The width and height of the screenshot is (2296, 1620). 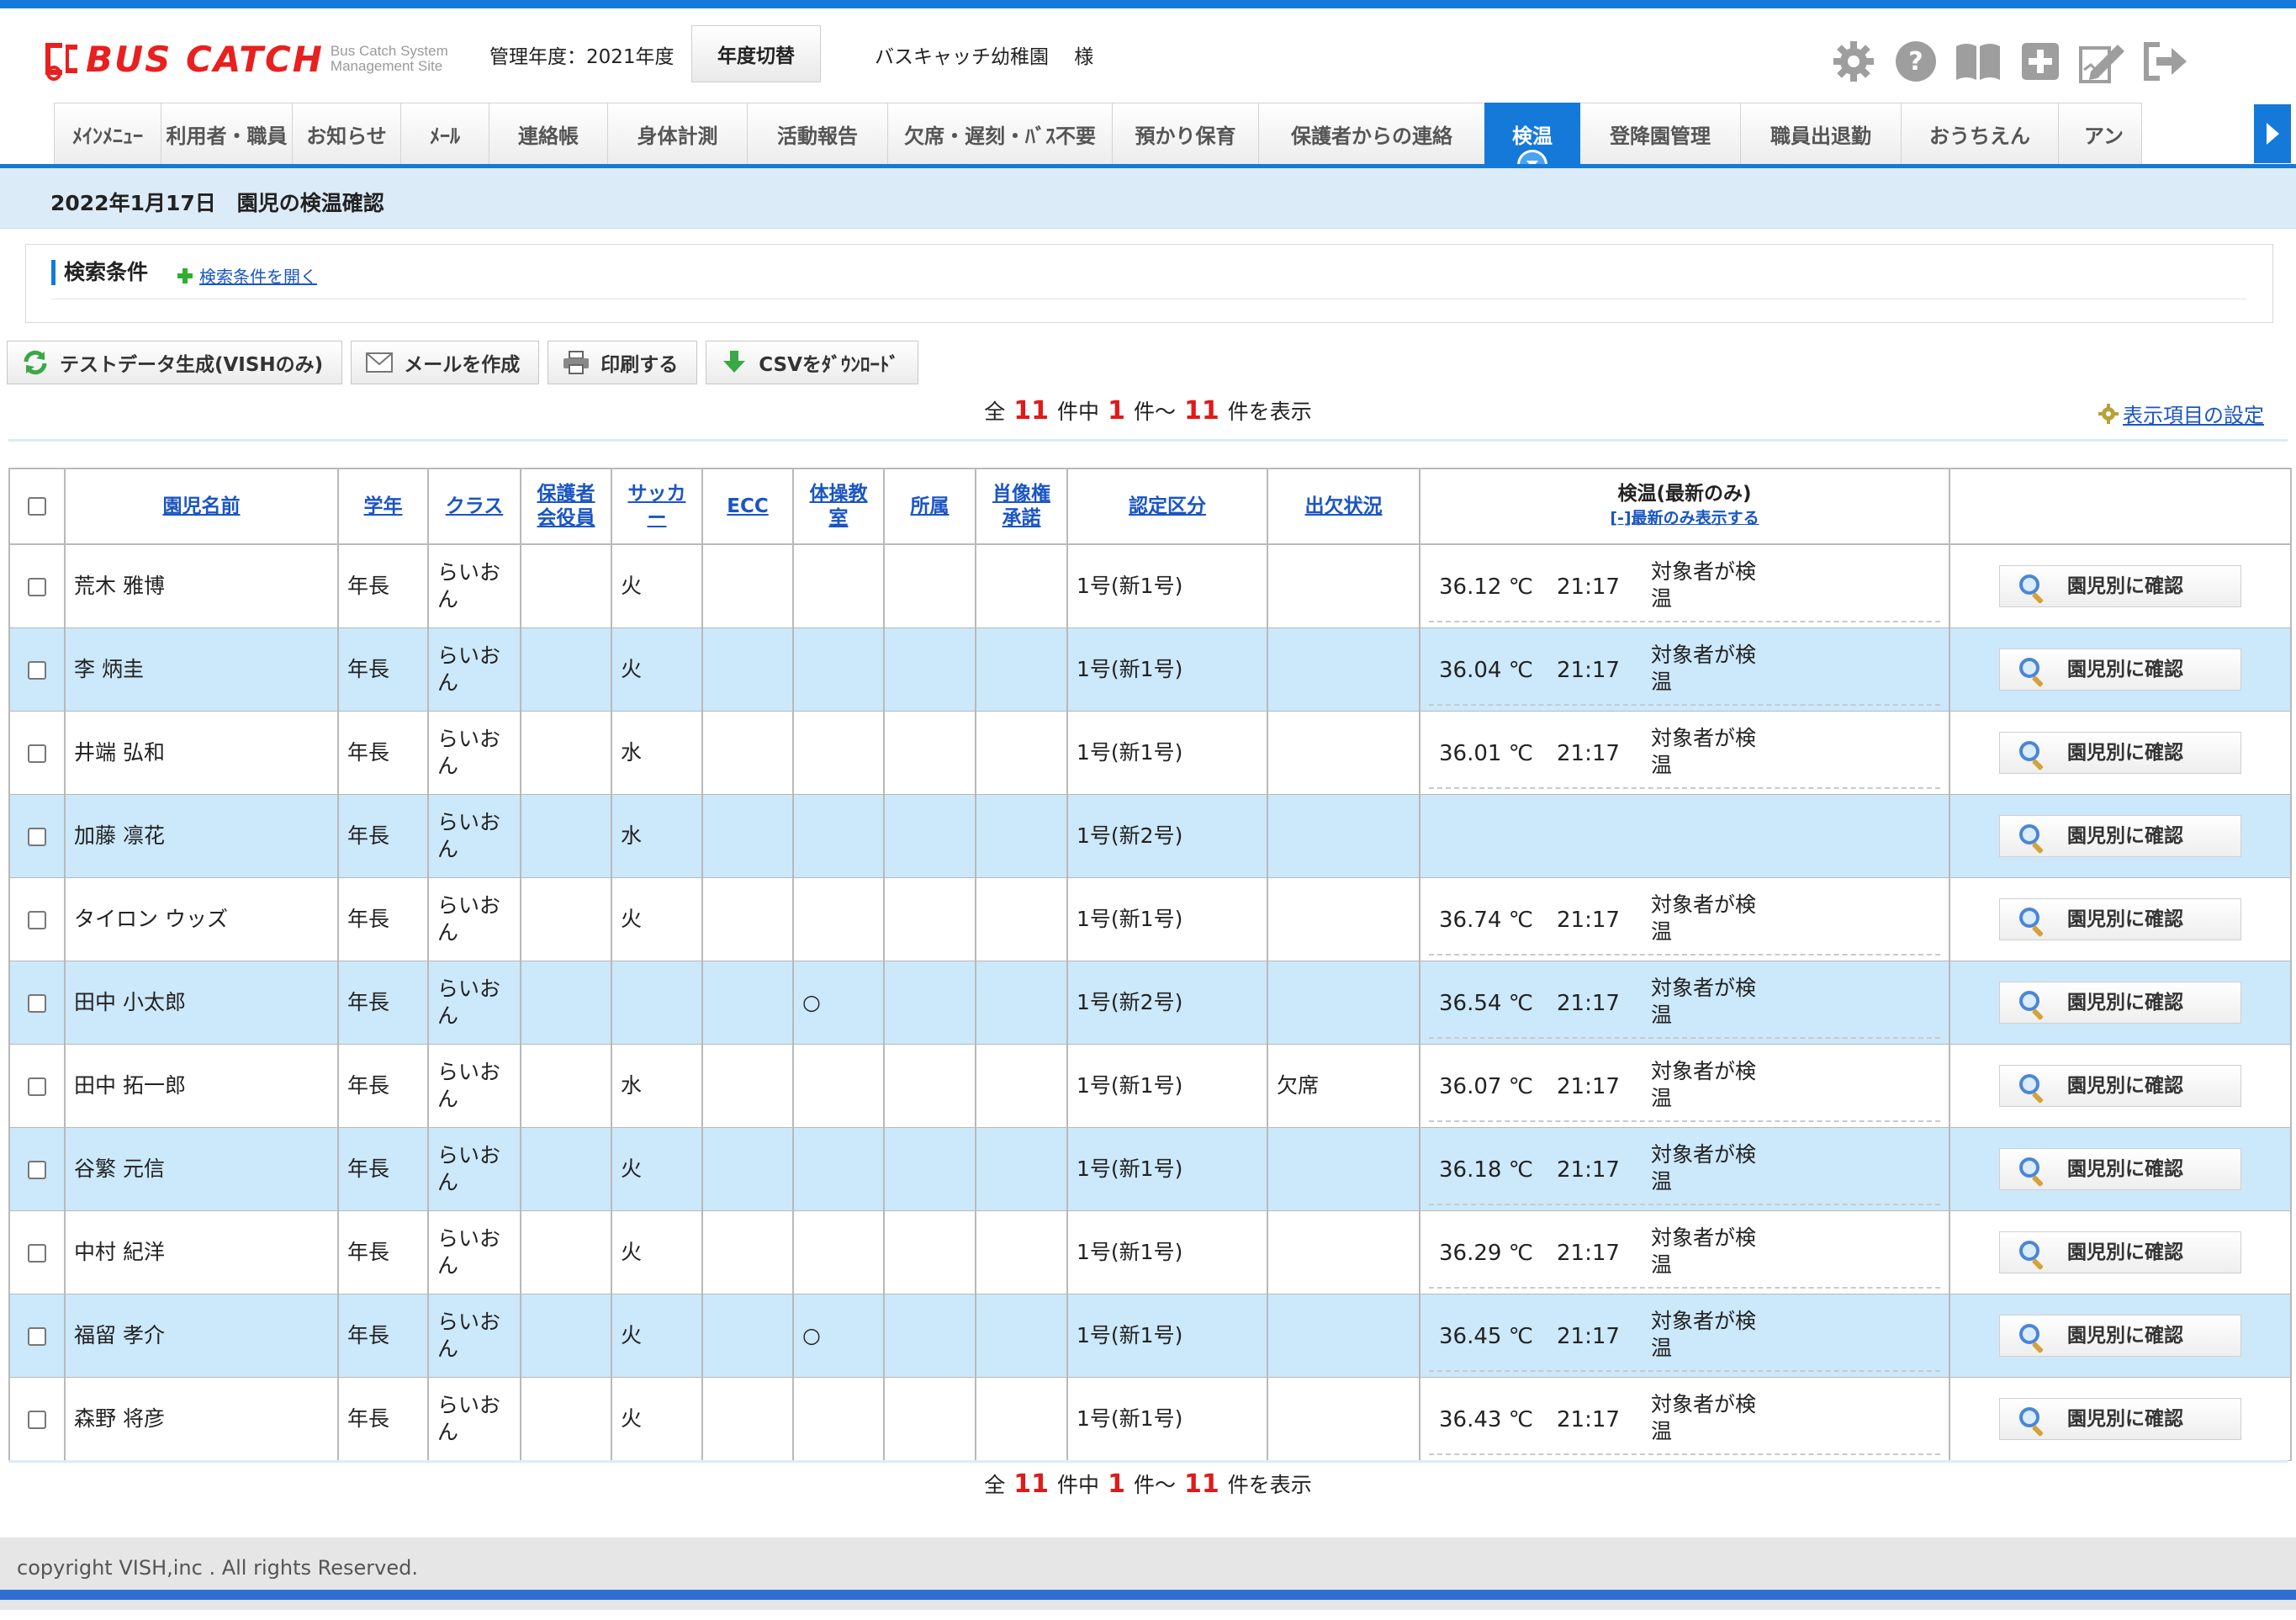 I want to click on page-title-bar: 2022年1月17日 園児の検温確認, so click(x=1148, y=198).